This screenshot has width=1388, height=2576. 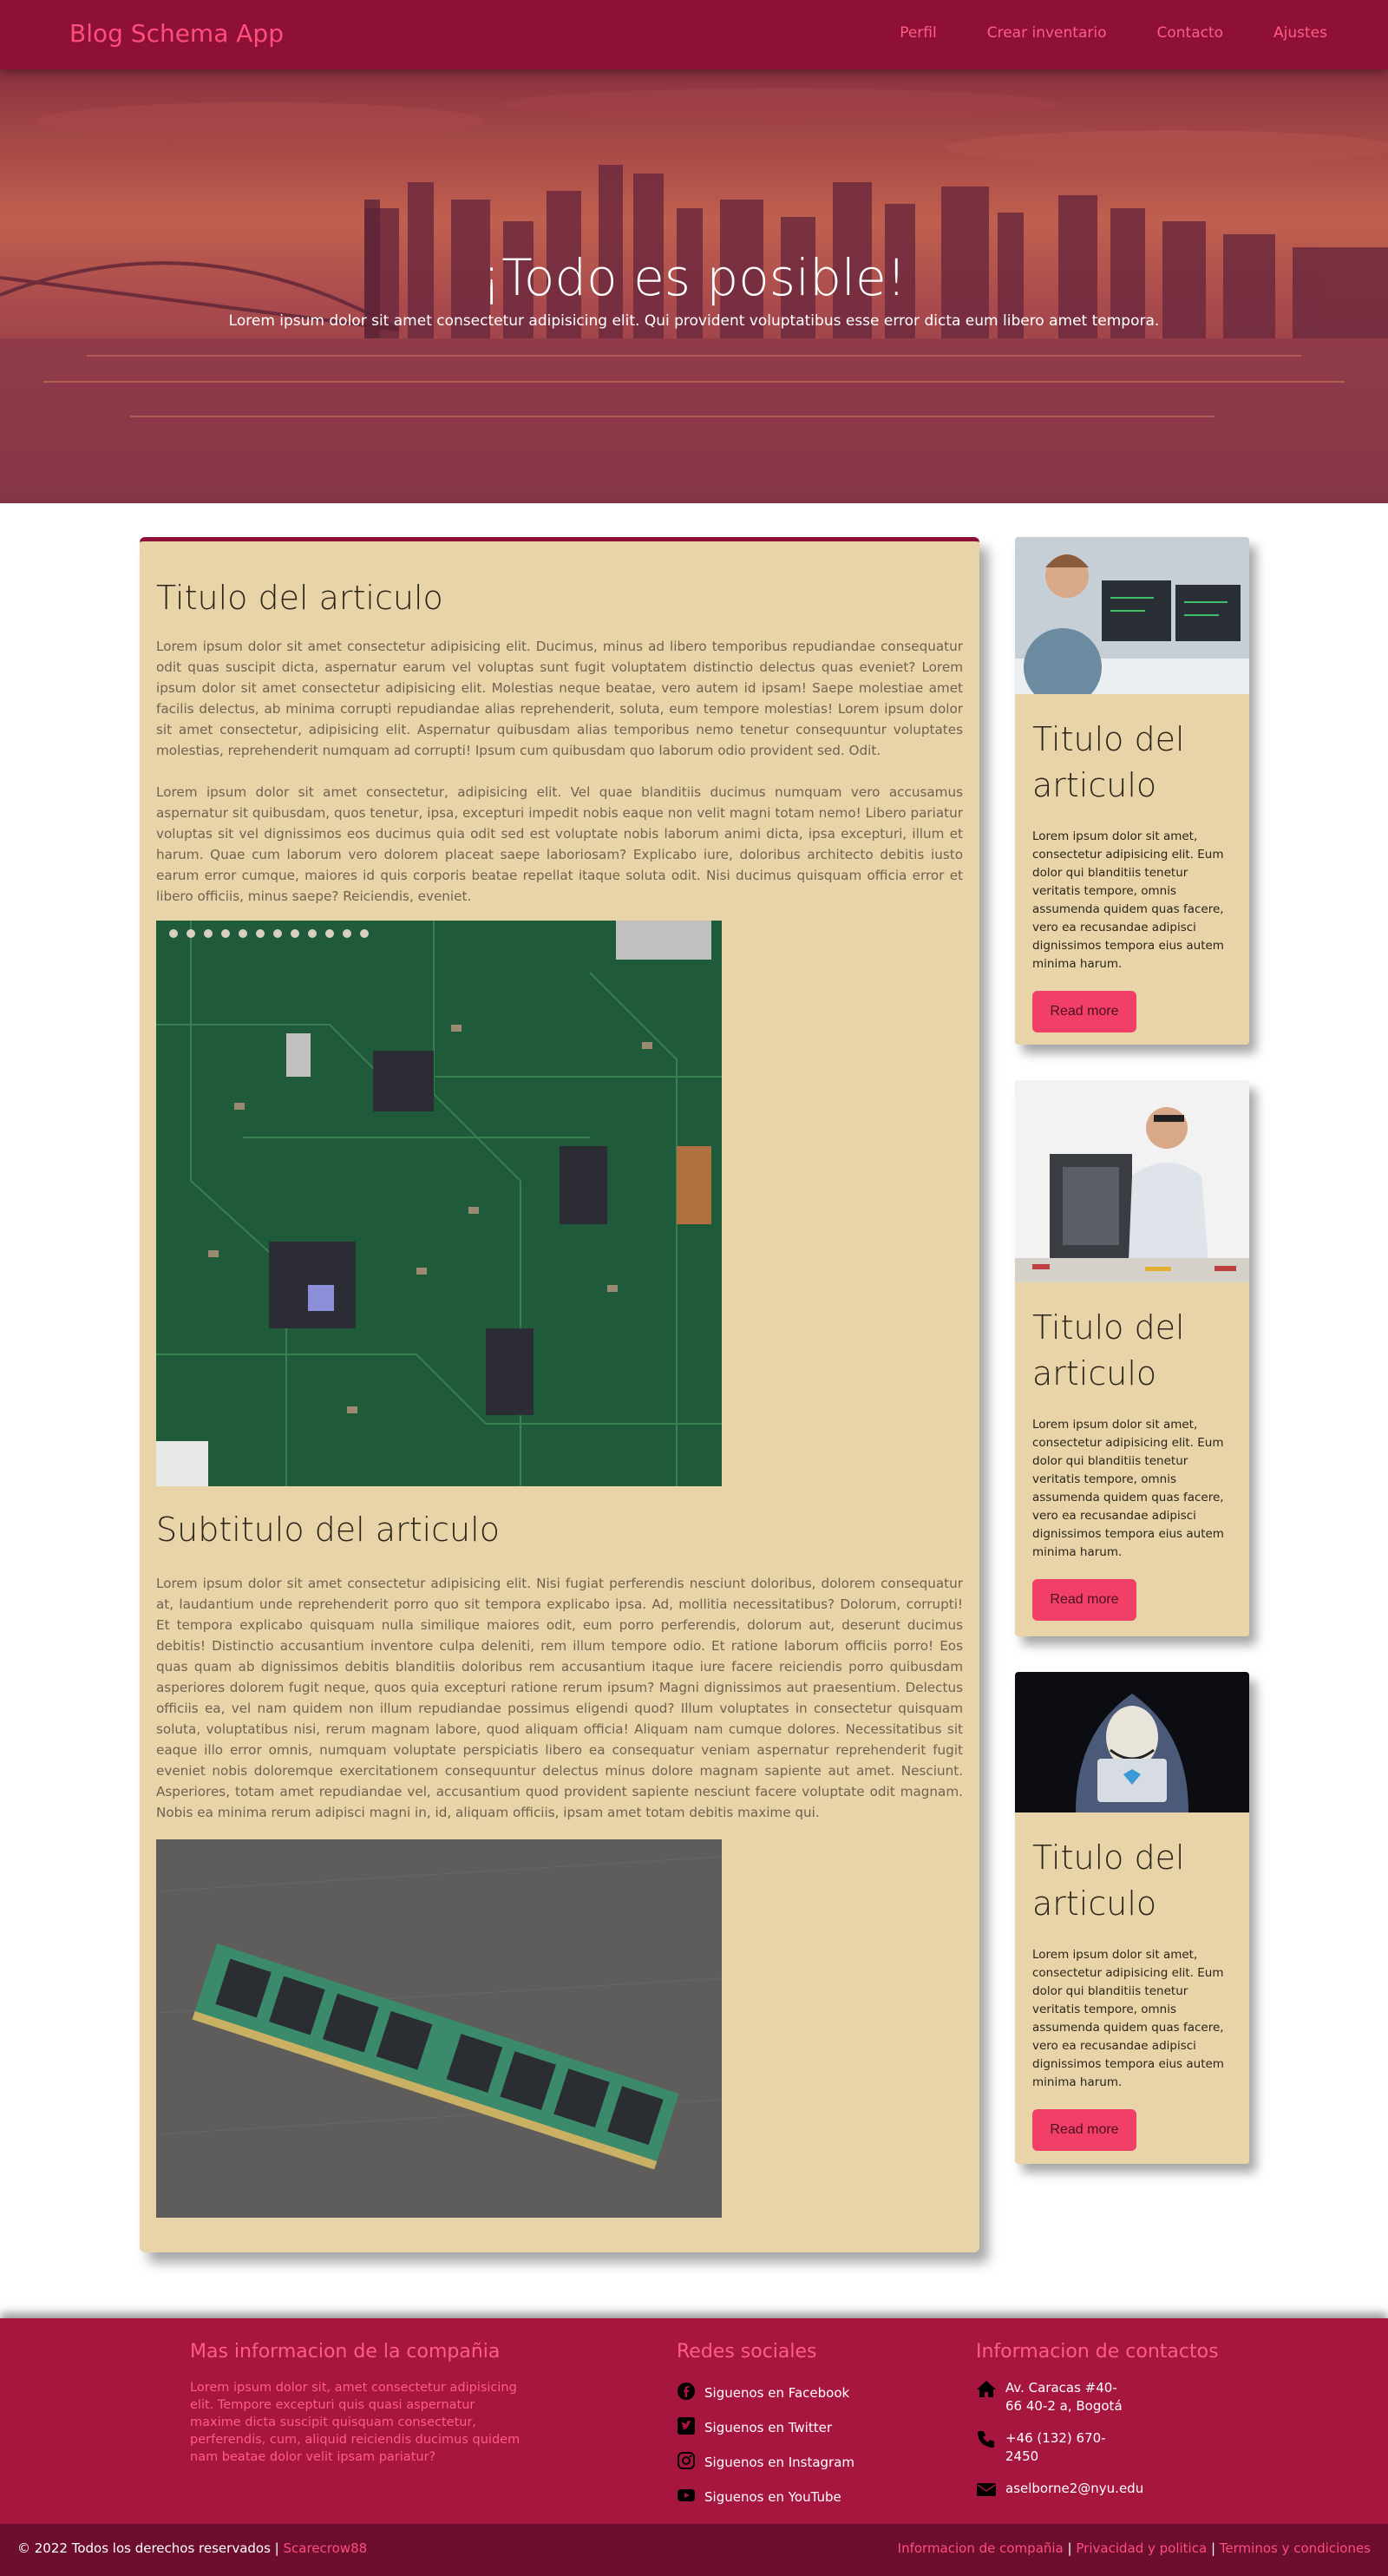 I want to click on contact-address-text: Av. Caracas #40-66 40-2 a, Bogotá, so click(x=1064, y=2397).